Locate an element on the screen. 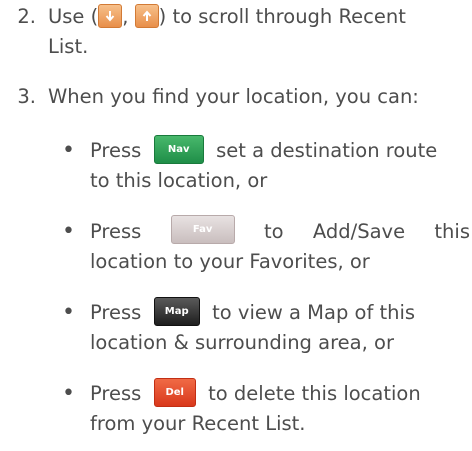 This screenshot has height=451, width=472. nav-button: Nav is located at coordinates (178, 149).